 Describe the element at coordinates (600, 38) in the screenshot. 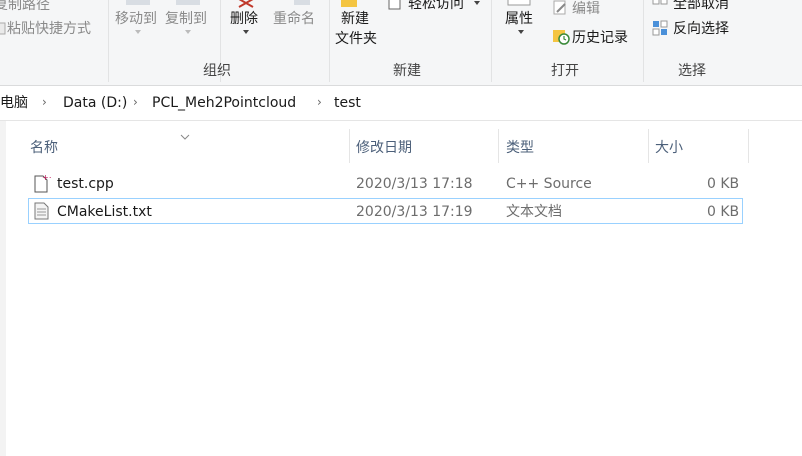

I see `history-button: 历史记录` at that location.